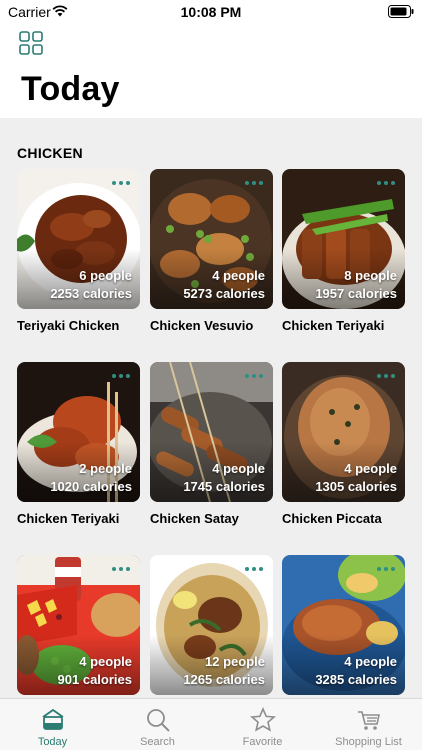 Image resolution: width=422 pixels, height=750 pixels. What do you see at coordinates (262, 719) in the screenshot?
I see `star-icon` at bounding box center [262, 719].